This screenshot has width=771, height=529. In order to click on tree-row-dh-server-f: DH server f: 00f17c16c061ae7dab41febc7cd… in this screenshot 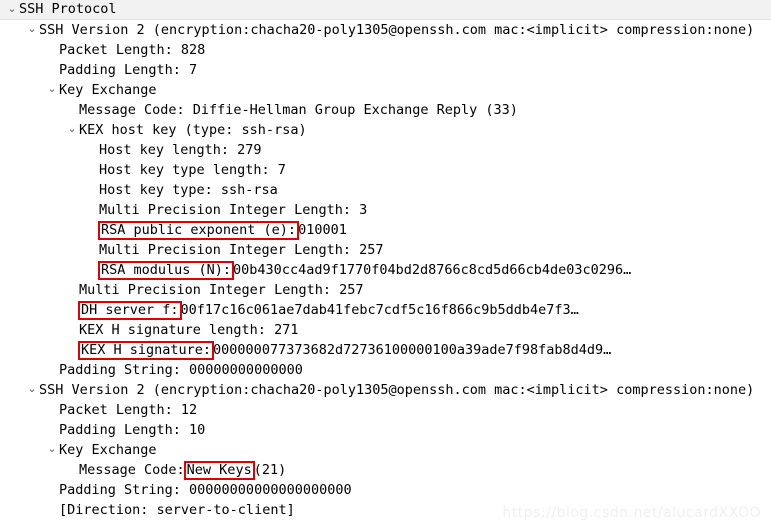, I will do `click(385, 310)`.